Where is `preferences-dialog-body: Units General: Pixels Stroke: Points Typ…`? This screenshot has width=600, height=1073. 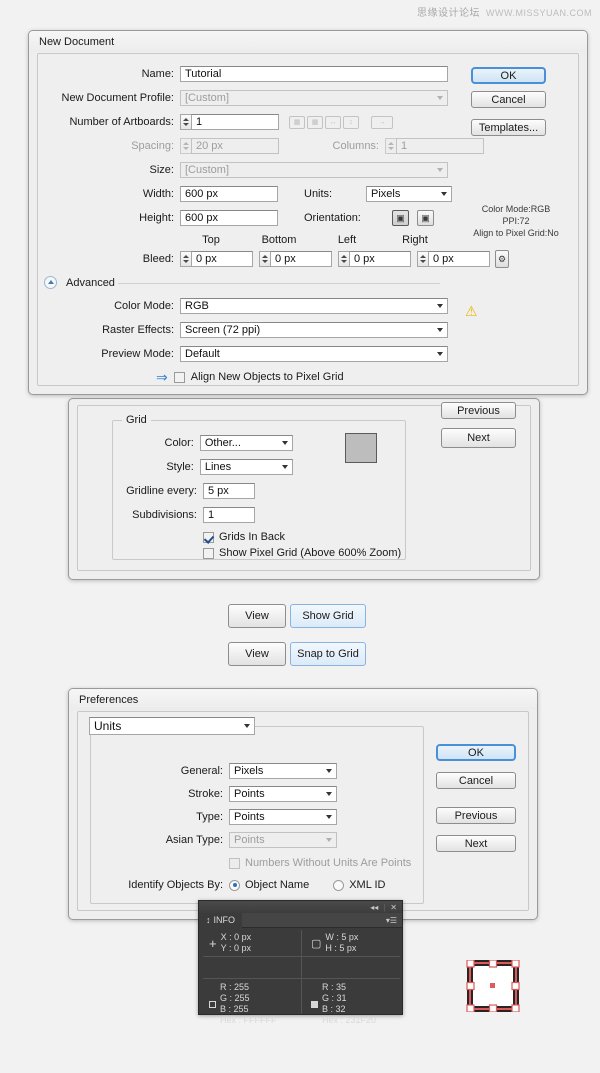
preferences-dialog-body: Units General: Pixels Stroke: Points Typ… is located at coordinates (303, 811).